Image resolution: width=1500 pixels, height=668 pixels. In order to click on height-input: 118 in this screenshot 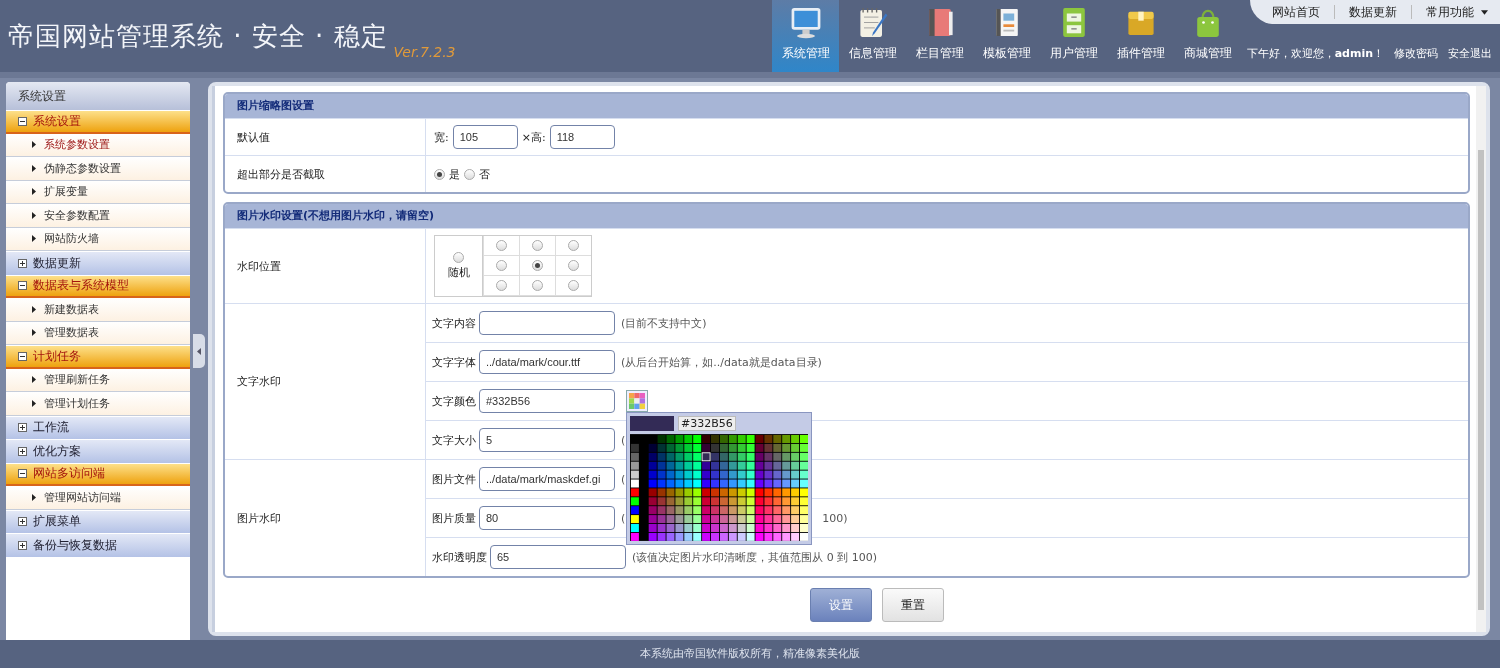, I will do `click(582, 137)`.